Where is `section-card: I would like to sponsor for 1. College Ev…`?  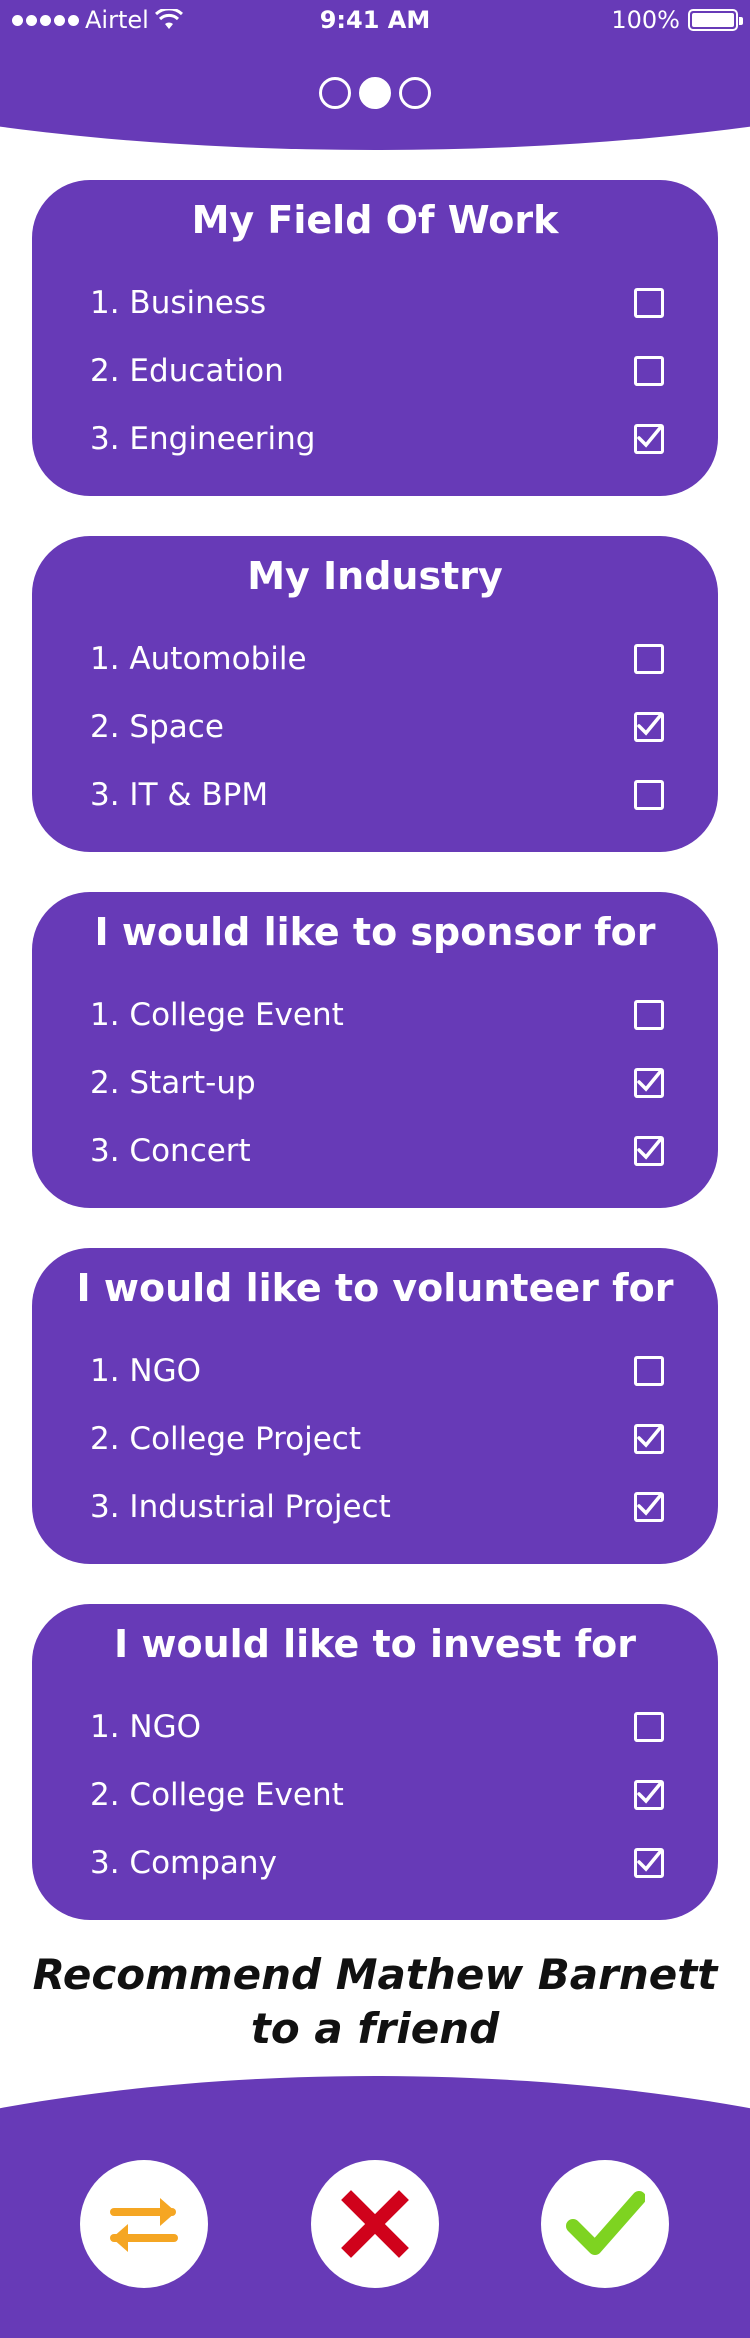 section-card: I would like to sponsor for 1. College Ev… is located at coordinates (375, 1050).